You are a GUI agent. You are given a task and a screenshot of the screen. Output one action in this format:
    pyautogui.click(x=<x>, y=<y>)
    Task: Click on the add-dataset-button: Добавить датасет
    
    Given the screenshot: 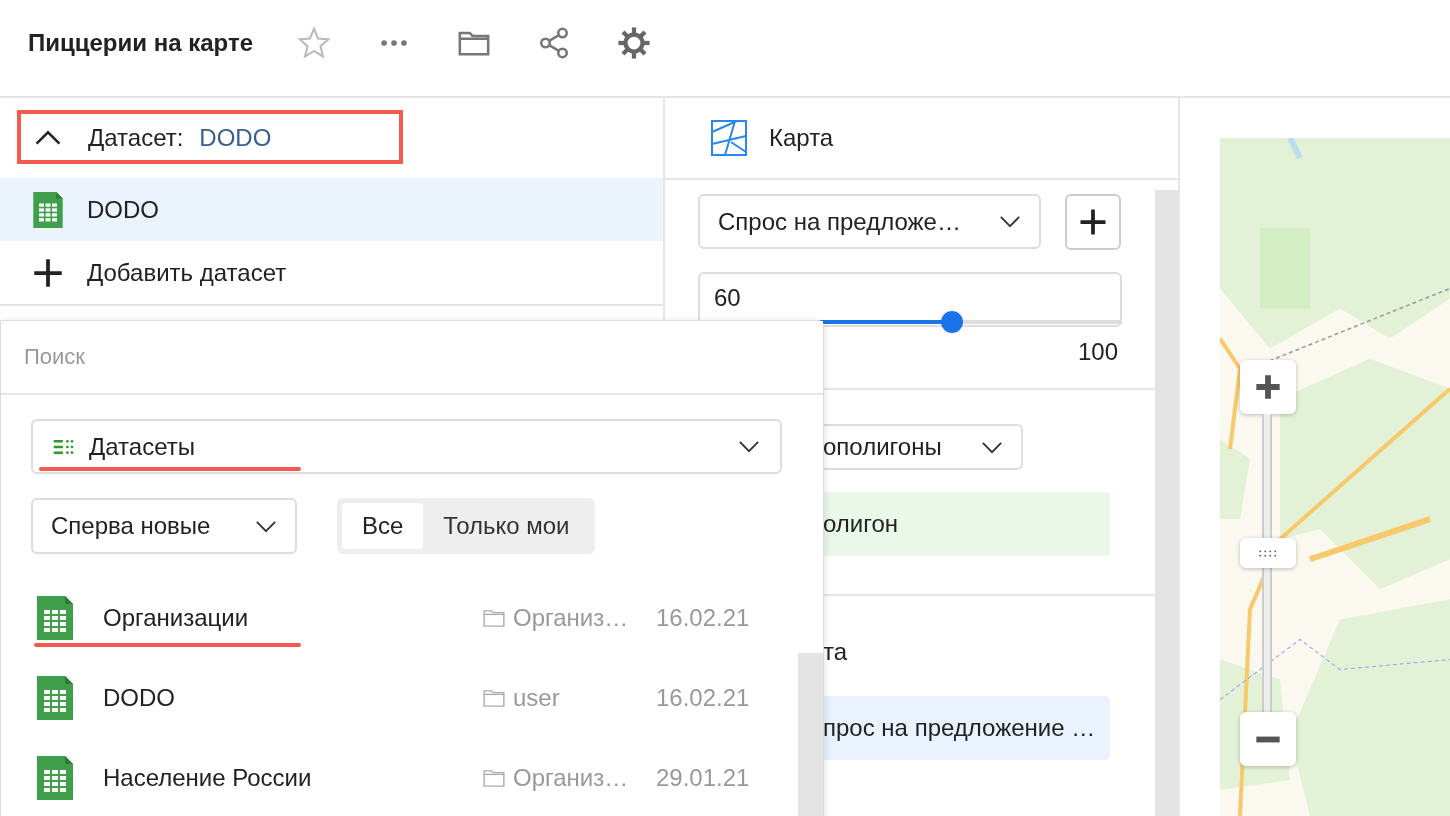 What is the action you would take?
    pyautogui.click(x=331, y=273)
    